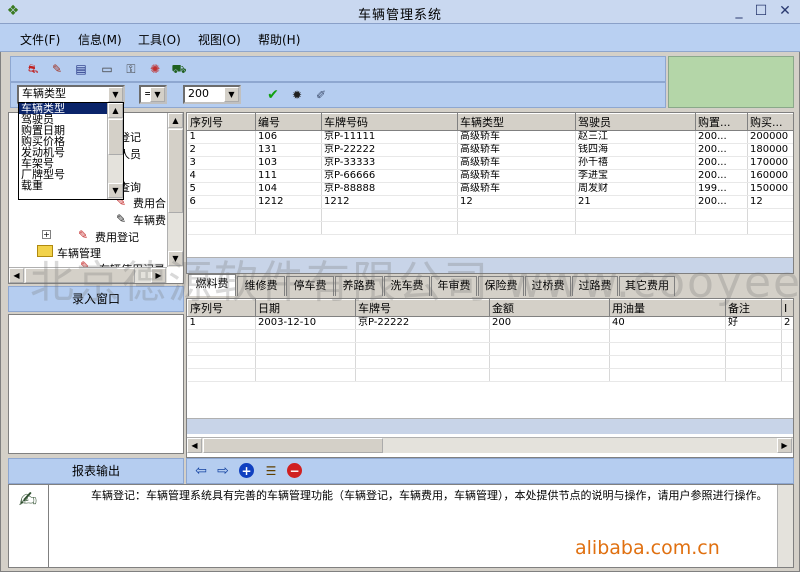 The image size is (800, 572). Describe the element at coordinates (288, 176) in the screenshot. I see `table-cell: 111` at that location.